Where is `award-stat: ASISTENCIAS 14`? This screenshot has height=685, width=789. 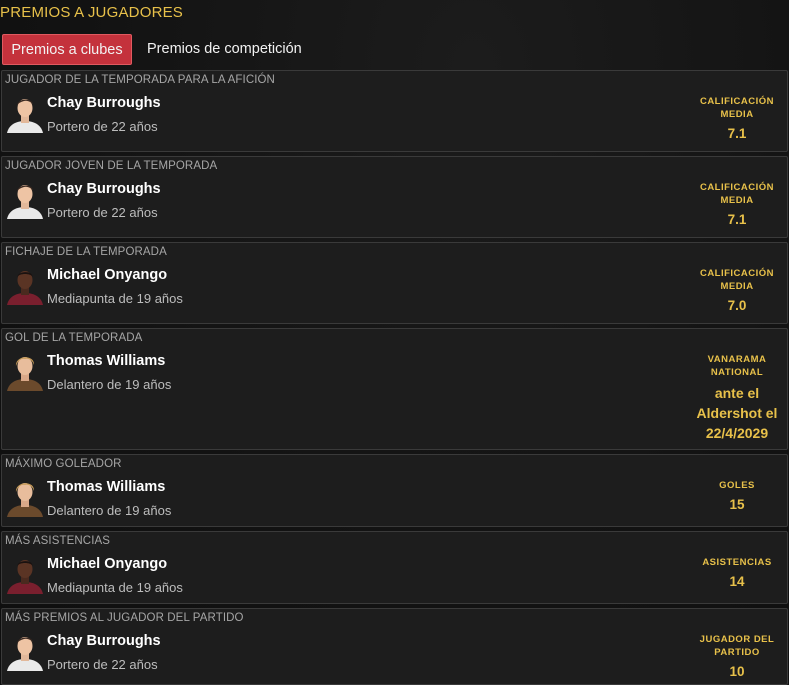
award-stat: ASISTENCIAS 14 is located at coordinates (737, 574).